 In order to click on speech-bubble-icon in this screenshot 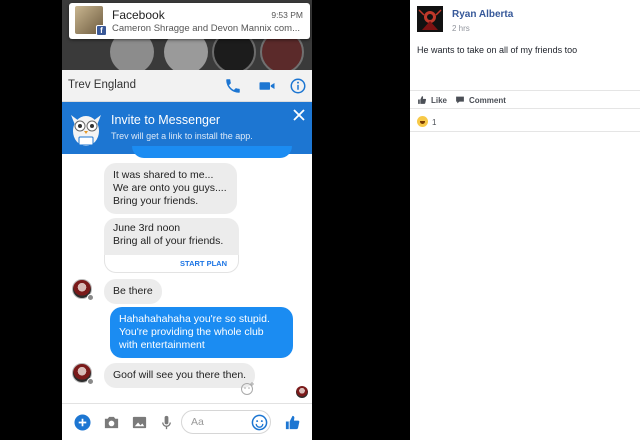, I will do `click(460, 100)`.